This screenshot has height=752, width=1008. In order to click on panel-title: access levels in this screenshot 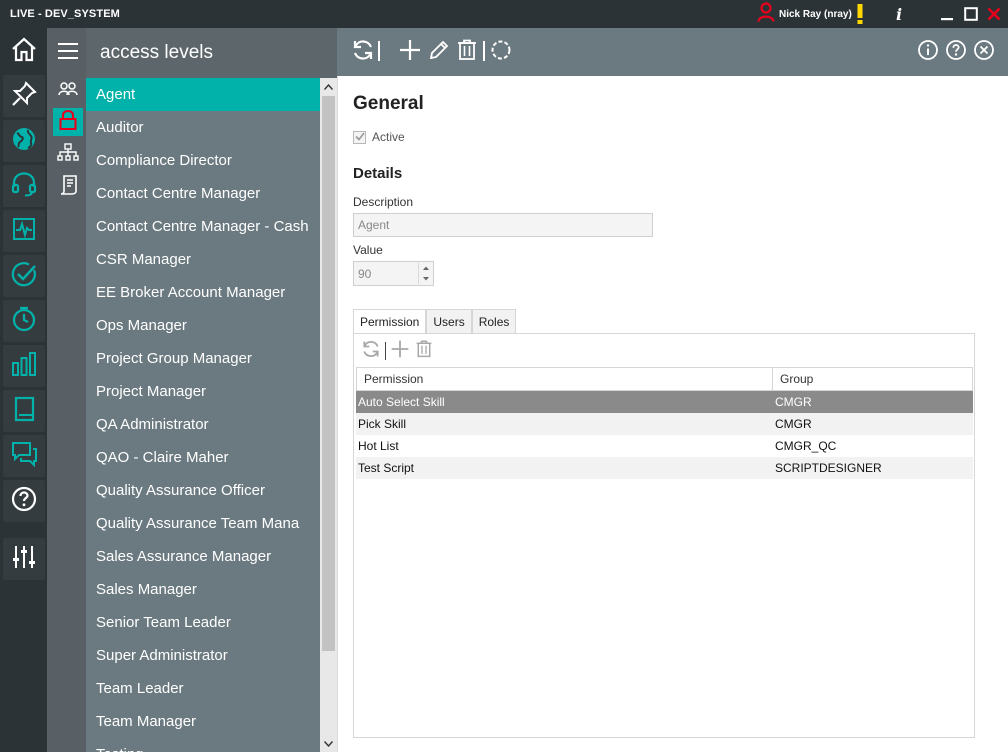, I will do `click(156, 52)`.